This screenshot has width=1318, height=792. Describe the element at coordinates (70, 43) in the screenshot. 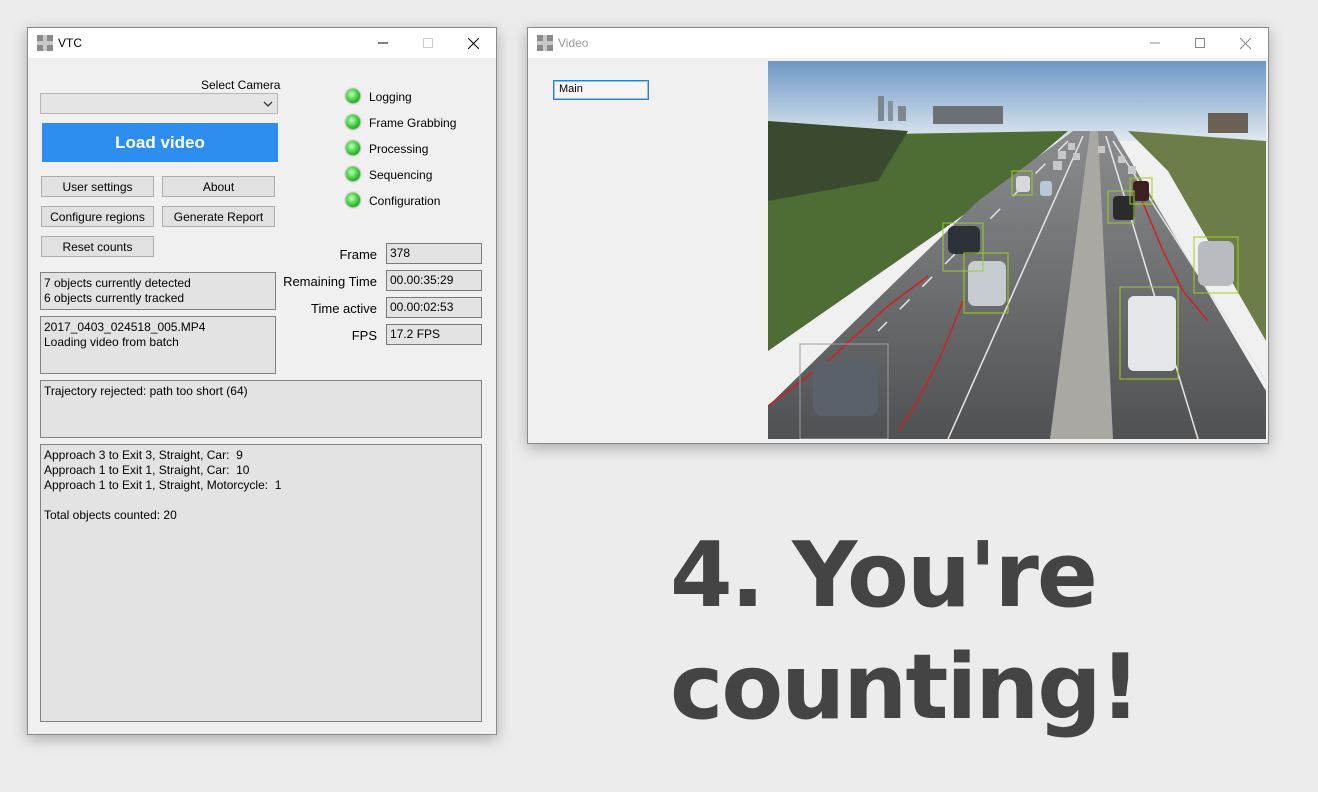

I see `vtc-window-title: VTC` at that location.